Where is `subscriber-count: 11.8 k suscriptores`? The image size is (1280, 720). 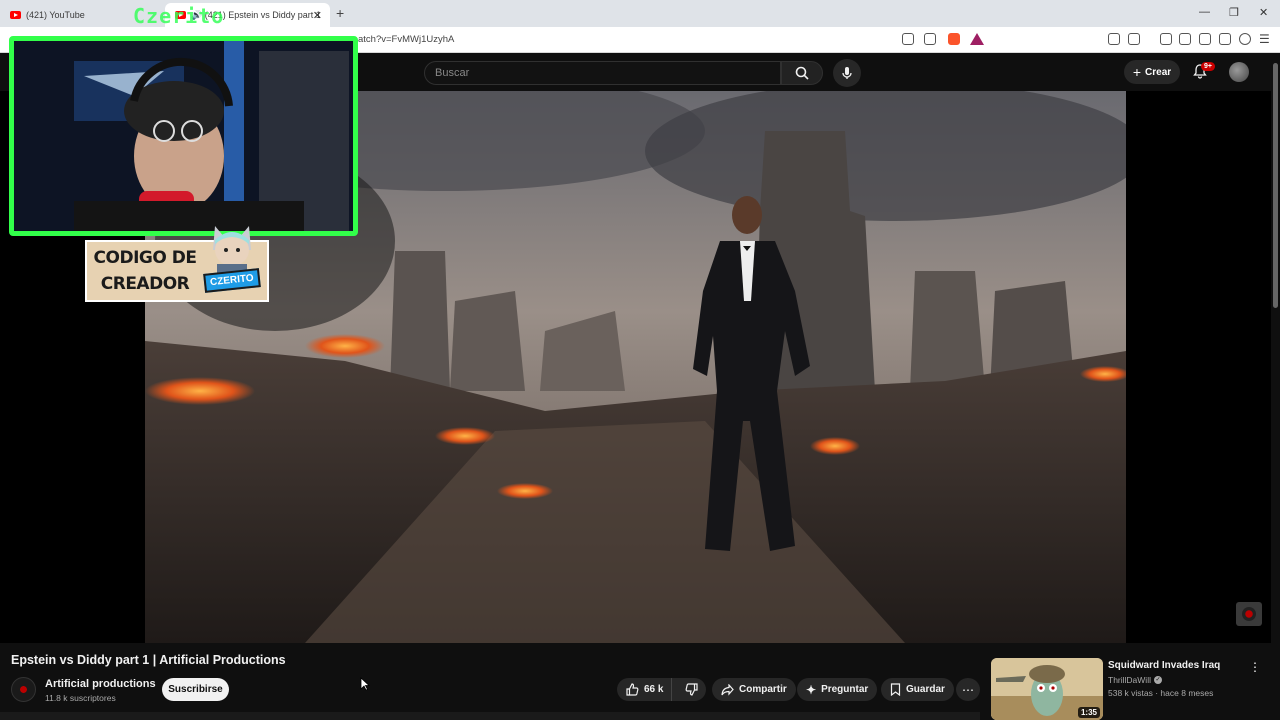
subscriber-count: 11.8 k suscriptores is located at coordinates (80, 698).